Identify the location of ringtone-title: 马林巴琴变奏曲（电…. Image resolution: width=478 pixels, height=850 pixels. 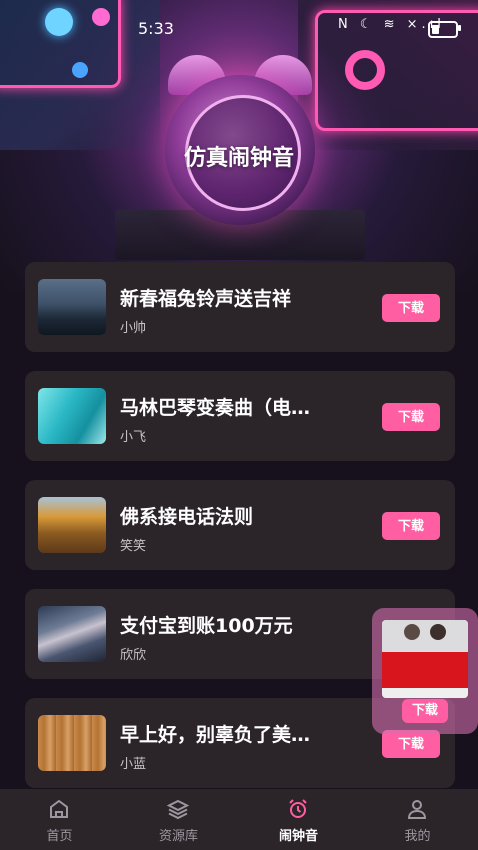
(215, 408).